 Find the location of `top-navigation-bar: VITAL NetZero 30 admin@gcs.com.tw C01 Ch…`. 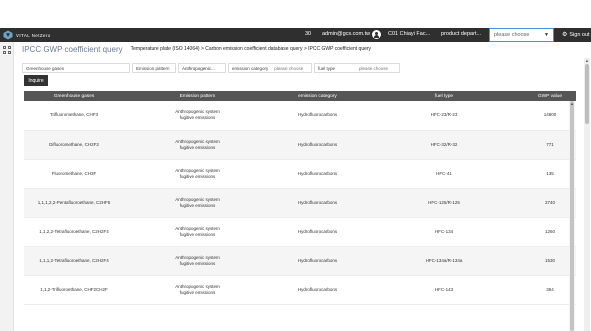

top-navigation-bar: VITAL NetZero 30 admin@gcs.com.tw C01 Ch… is located at coordinates (295, 35).